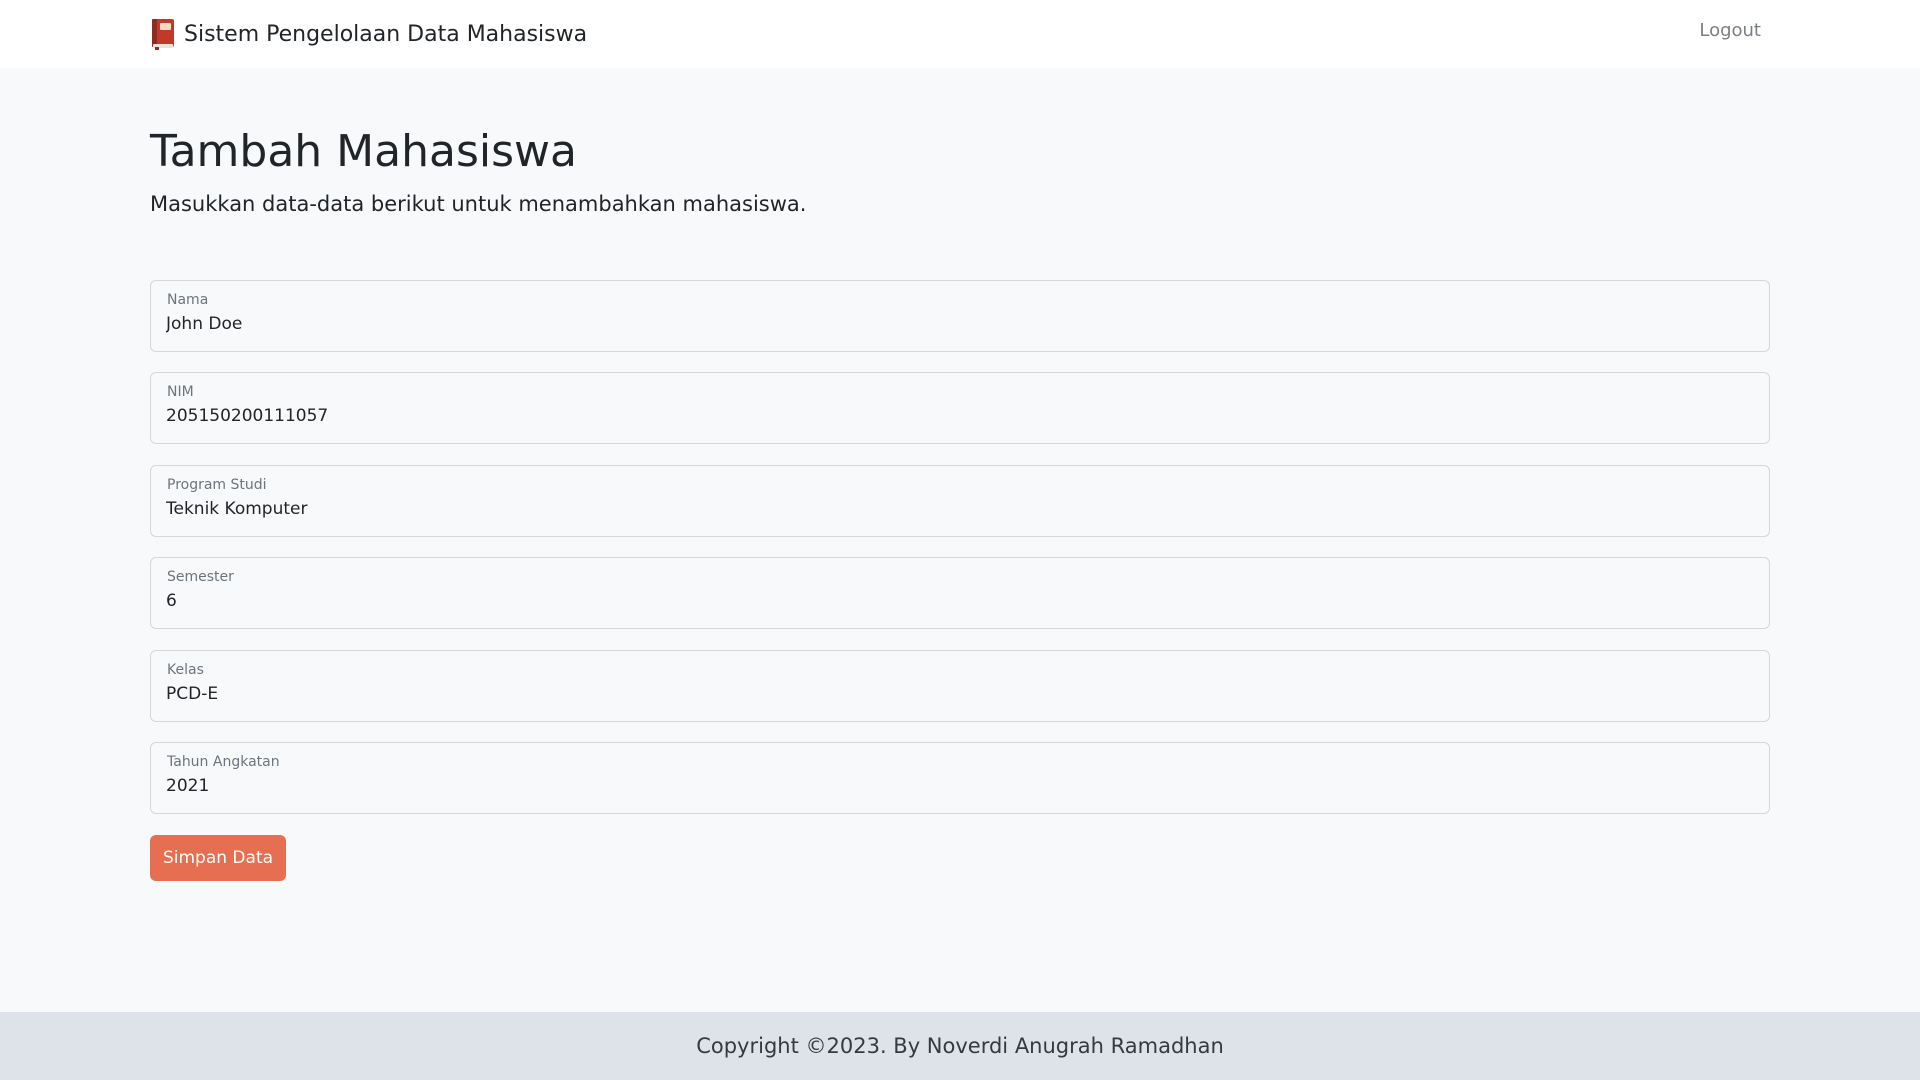 The width and height of the screenshot is (1920, 1080). What do you see at coordinates (223, 762) in the screenshot?
I see `tahun-angkatan-label: Tahun Angkatan` at bounding box center [223, 762].